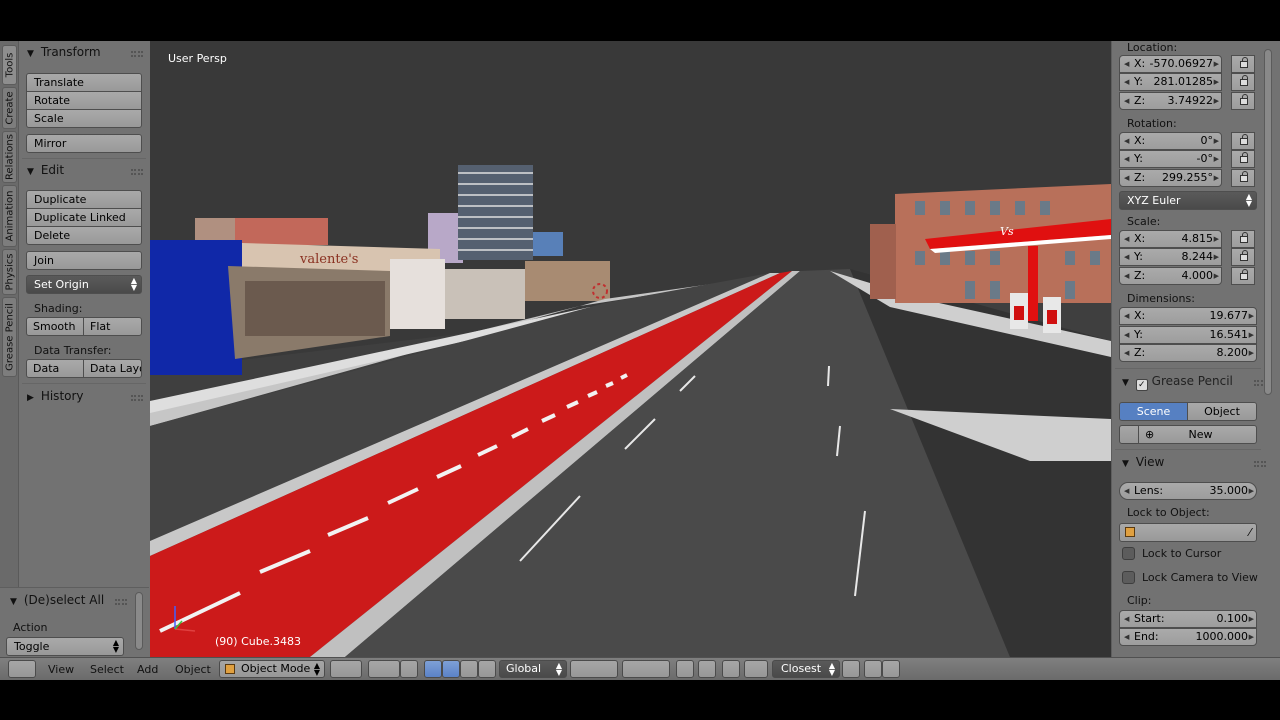  Describe the element at coordinates (9, 108) in the screenshot. I see `tab-create: Create` at that location.